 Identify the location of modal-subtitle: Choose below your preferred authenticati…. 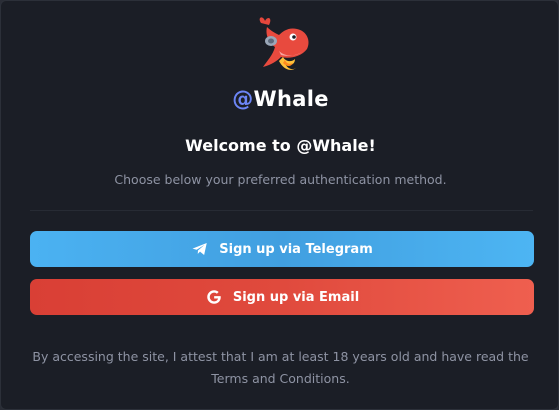
(280, 179).